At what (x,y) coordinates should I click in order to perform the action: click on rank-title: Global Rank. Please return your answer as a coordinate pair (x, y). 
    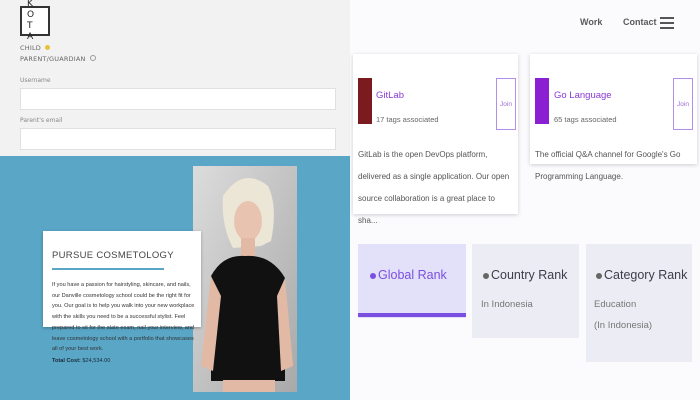
    Looking at the image, I should click on (412, 275).